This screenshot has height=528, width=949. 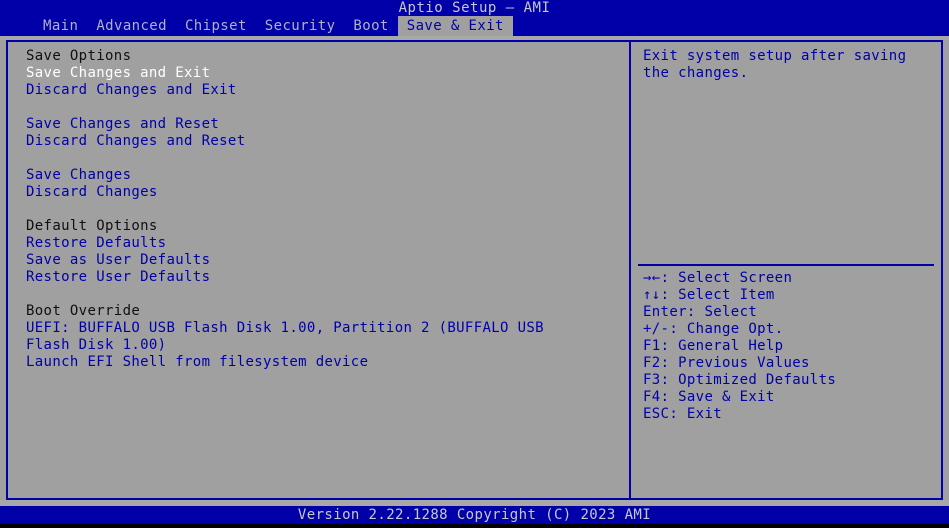 I want to click on key-hint: Enter: Select, so click(x=739, y=312).